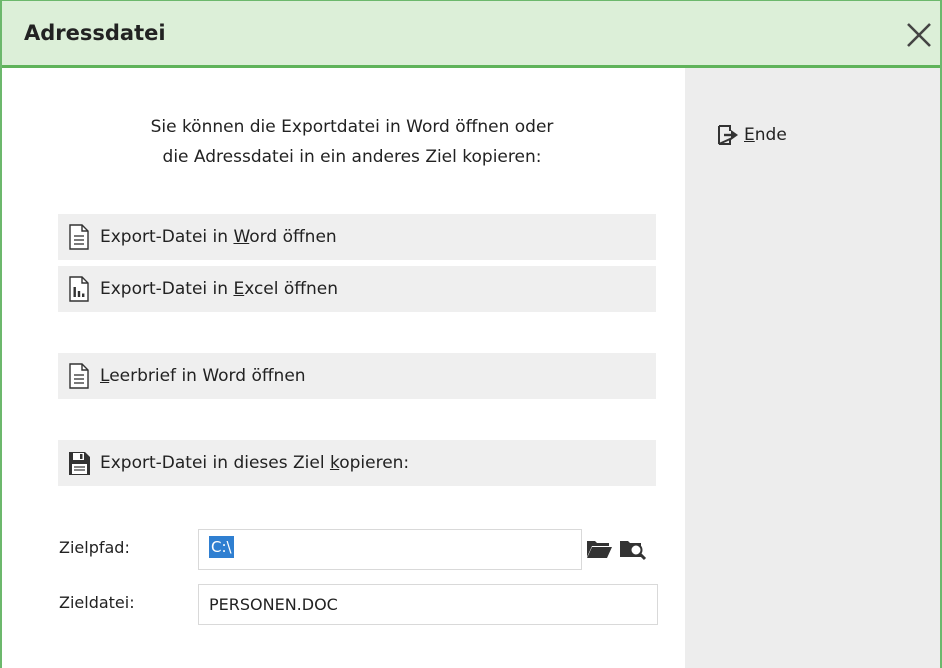 The height and width of the screenshot is (668, 942). I want to click on window-title: Adressdatei, so click(95, 33).